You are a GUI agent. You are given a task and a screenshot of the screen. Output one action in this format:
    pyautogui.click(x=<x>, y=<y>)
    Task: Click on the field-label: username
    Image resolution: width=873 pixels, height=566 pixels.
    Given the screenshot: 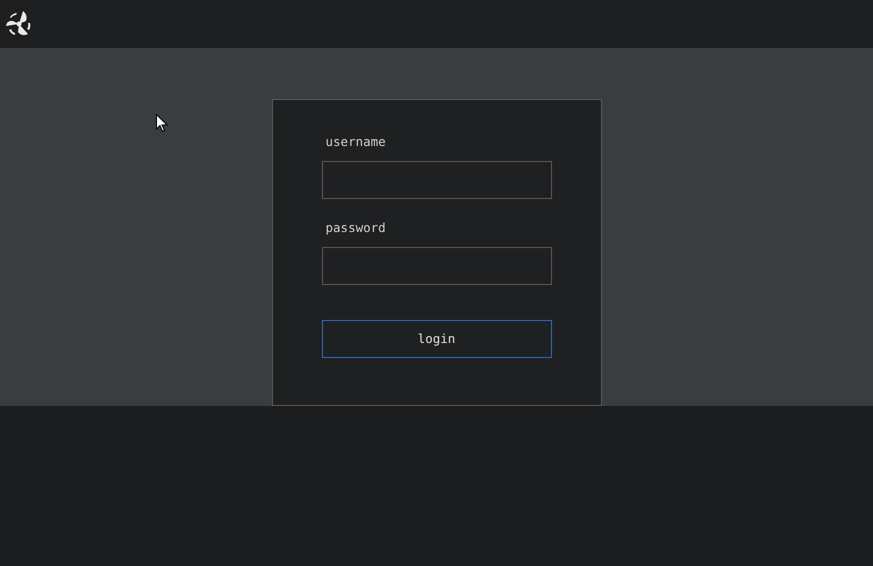 What is the action you would take?
    pyautogui.click(x=356, y=142)
    